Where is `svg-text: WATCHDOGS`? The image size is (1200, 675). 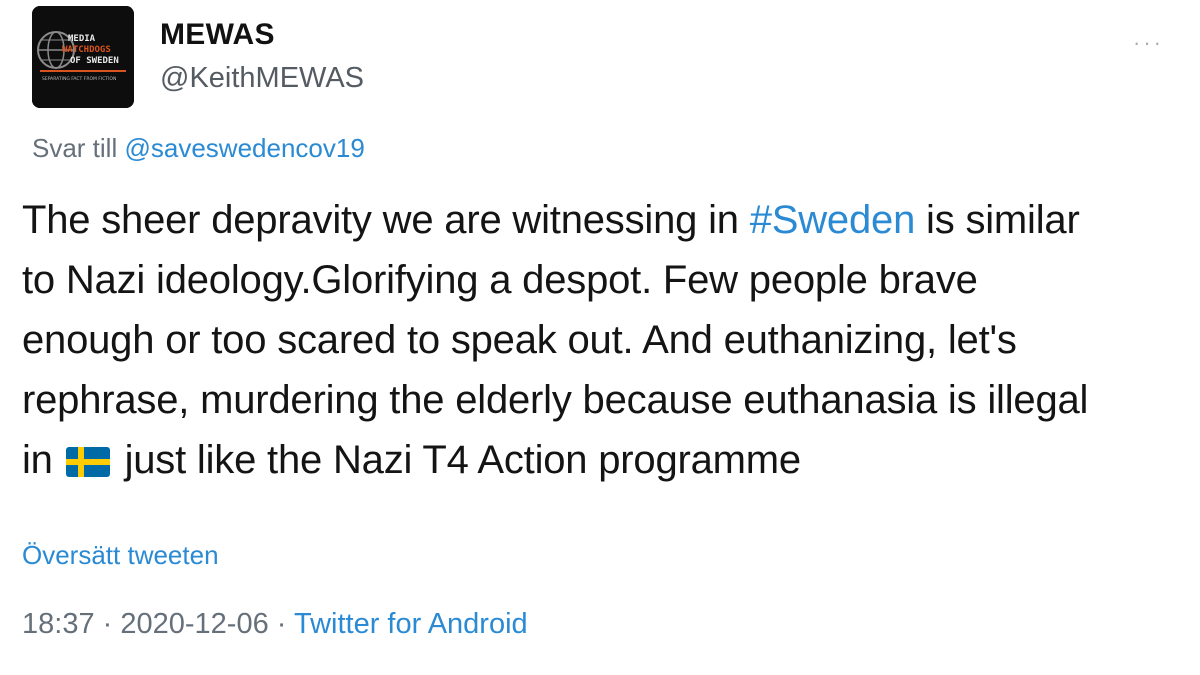
svg-text: WATCHDOGS is located at coordinates (86, 50).